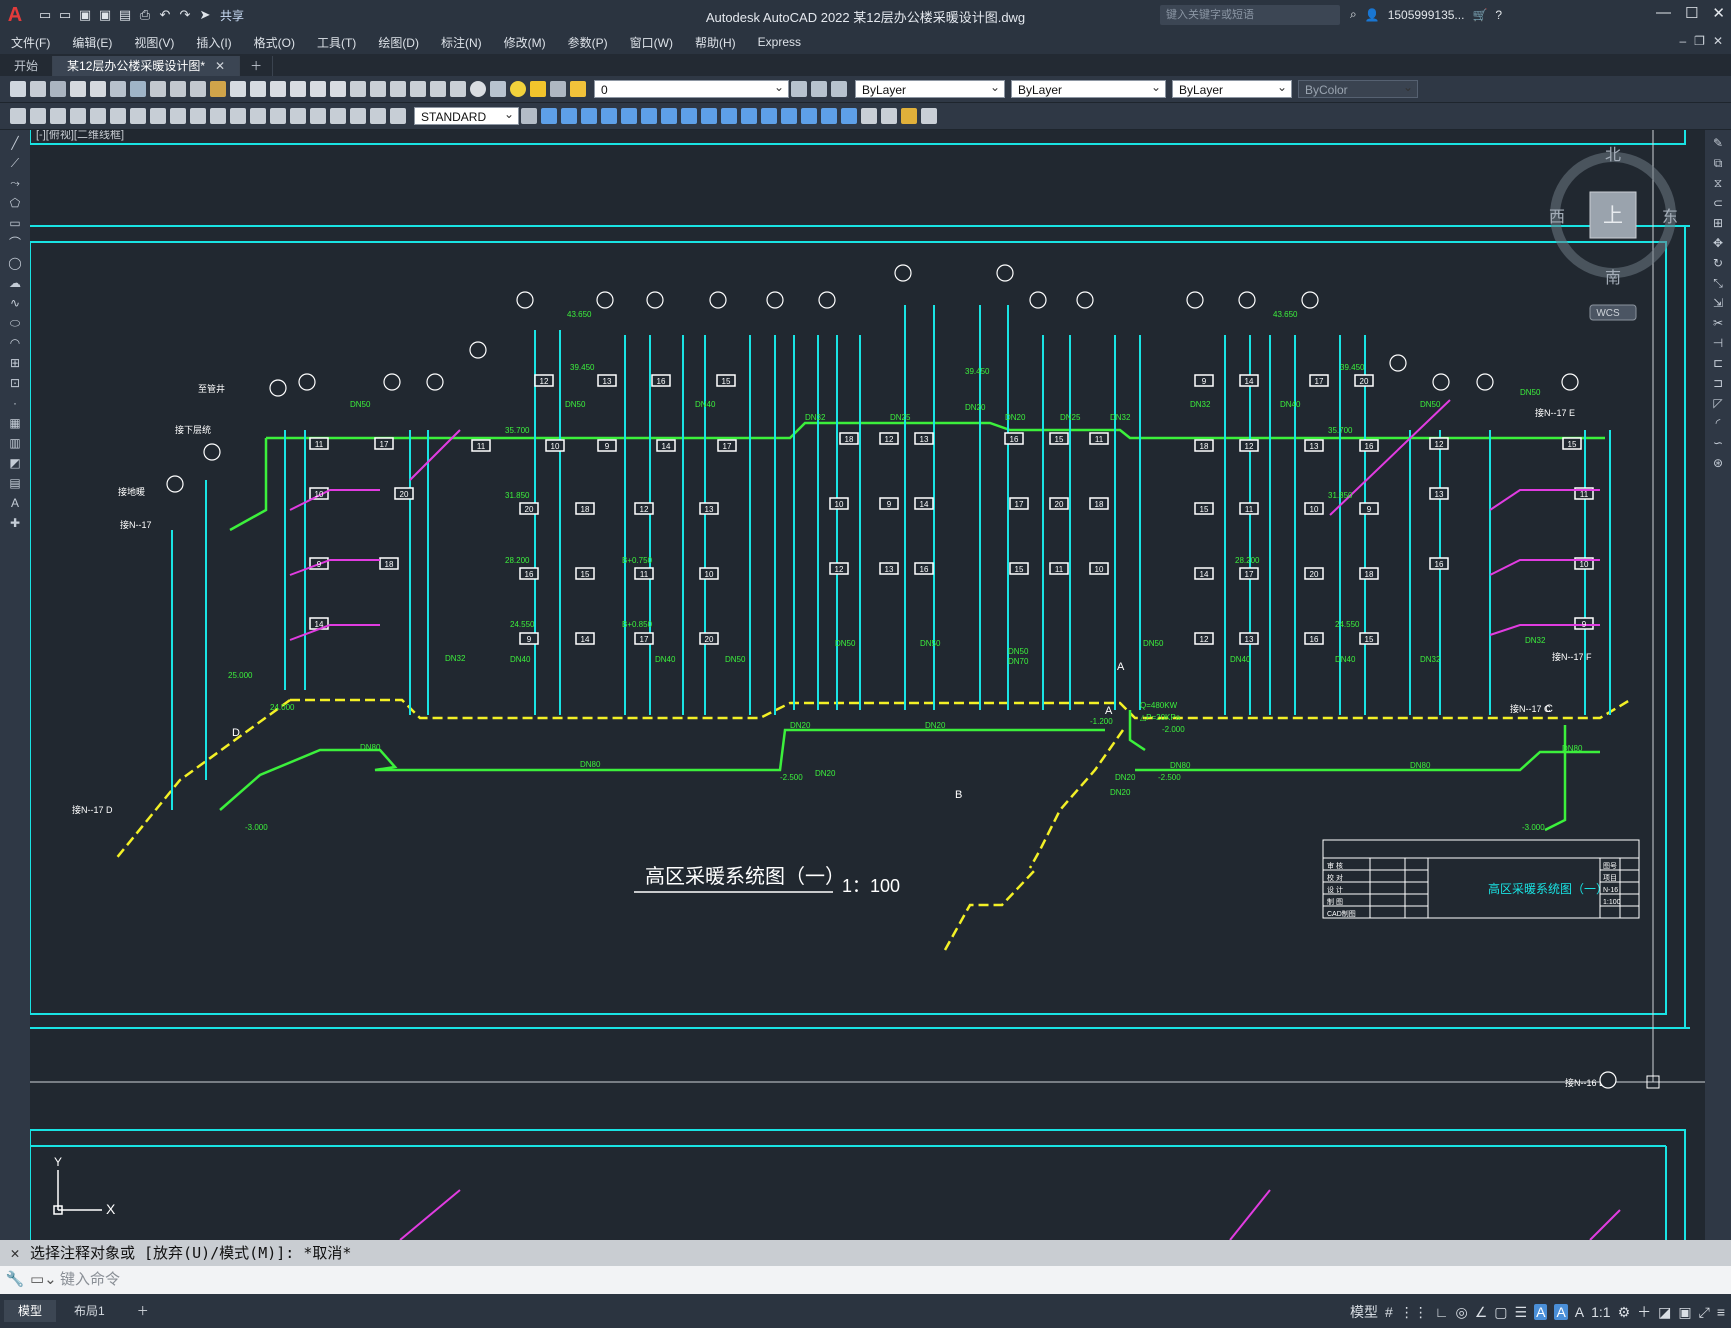 The width and height of the screenshot is (1731, 1328). What do you see at coordinates (85, 15) in the screenshot?
I see `save-icon: ▣` at bounding box center [85, 15].